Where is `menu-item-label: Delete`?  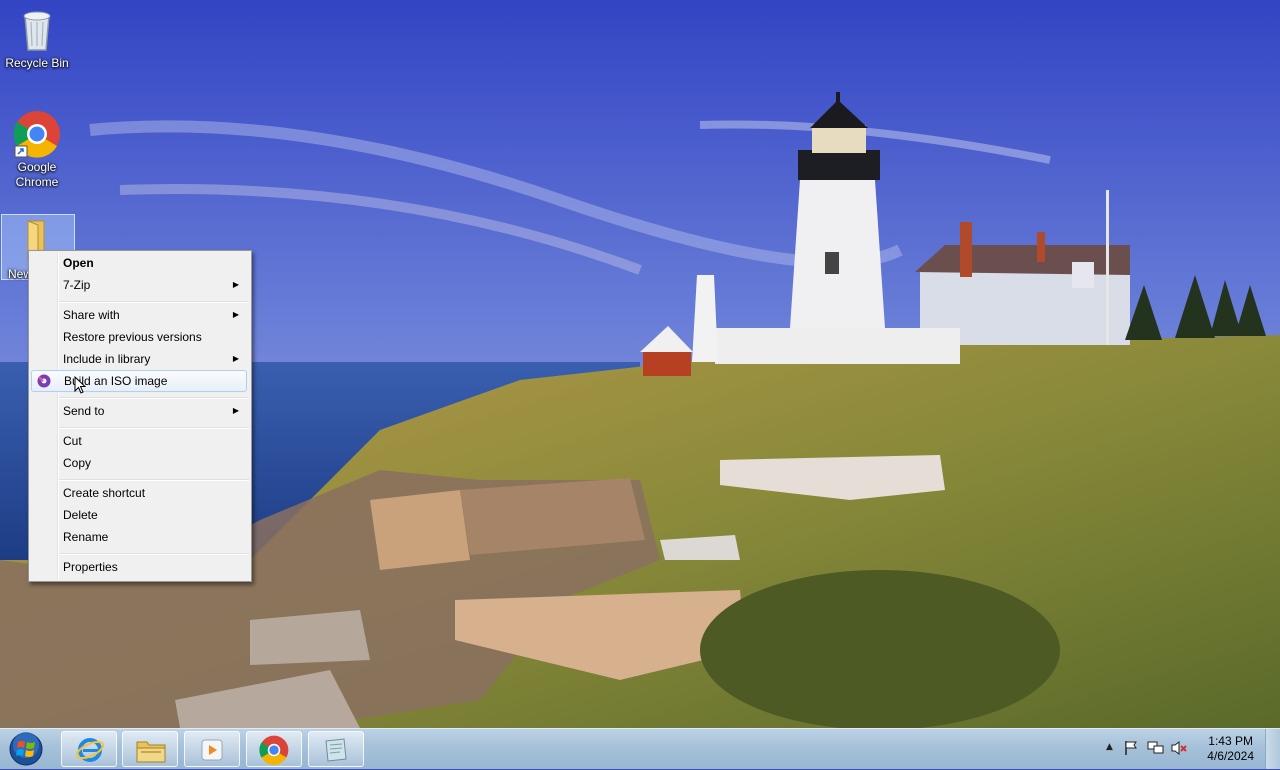 menu-item-label: Delete is located at coordinates (80, 515).